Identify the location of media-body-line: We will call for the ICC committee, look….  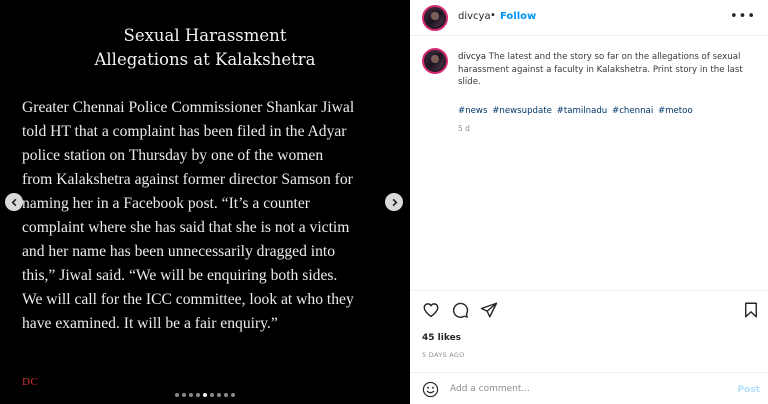
(188, 299).